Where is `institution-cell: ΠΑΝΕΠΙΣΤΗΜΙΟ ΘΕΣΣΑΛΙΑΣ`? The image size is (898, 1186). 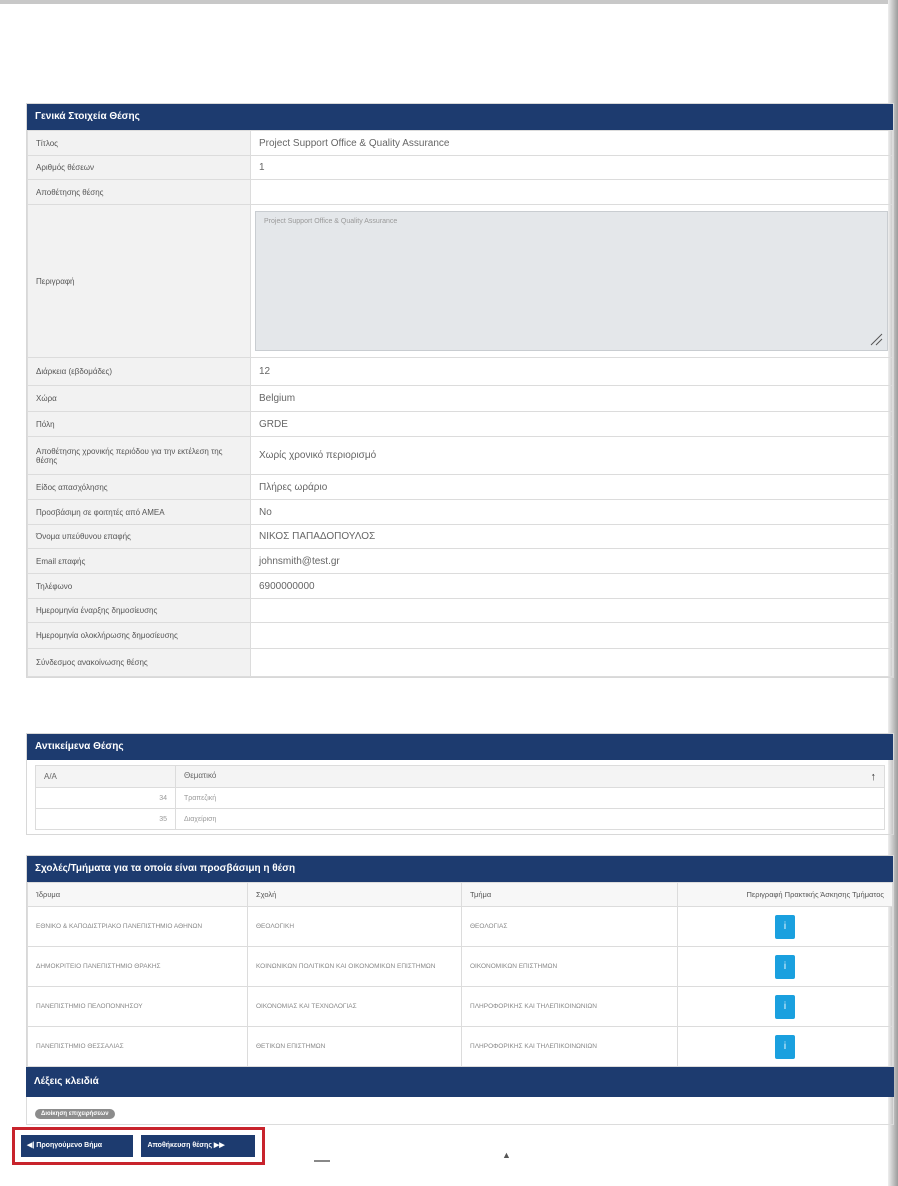 institution-cell: ΠΑΝΕΠΙΣΤΗΜΙΟ ΘΕΣΣΑΛΙΑΣ is located at coordinates (137, 1046).